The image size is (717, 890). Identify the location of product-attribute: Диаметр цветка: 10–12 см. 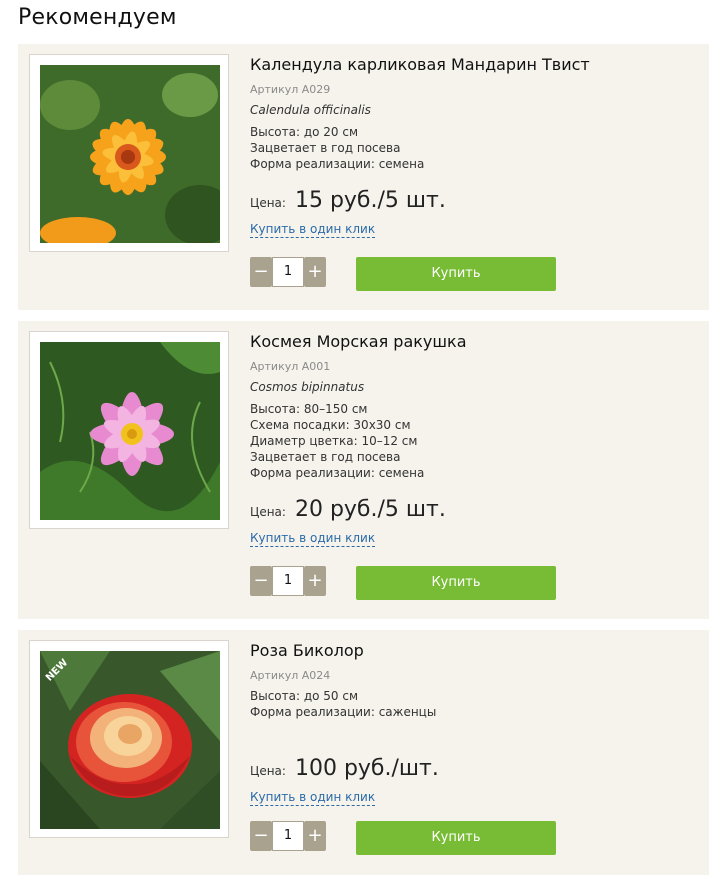
(334, 441).